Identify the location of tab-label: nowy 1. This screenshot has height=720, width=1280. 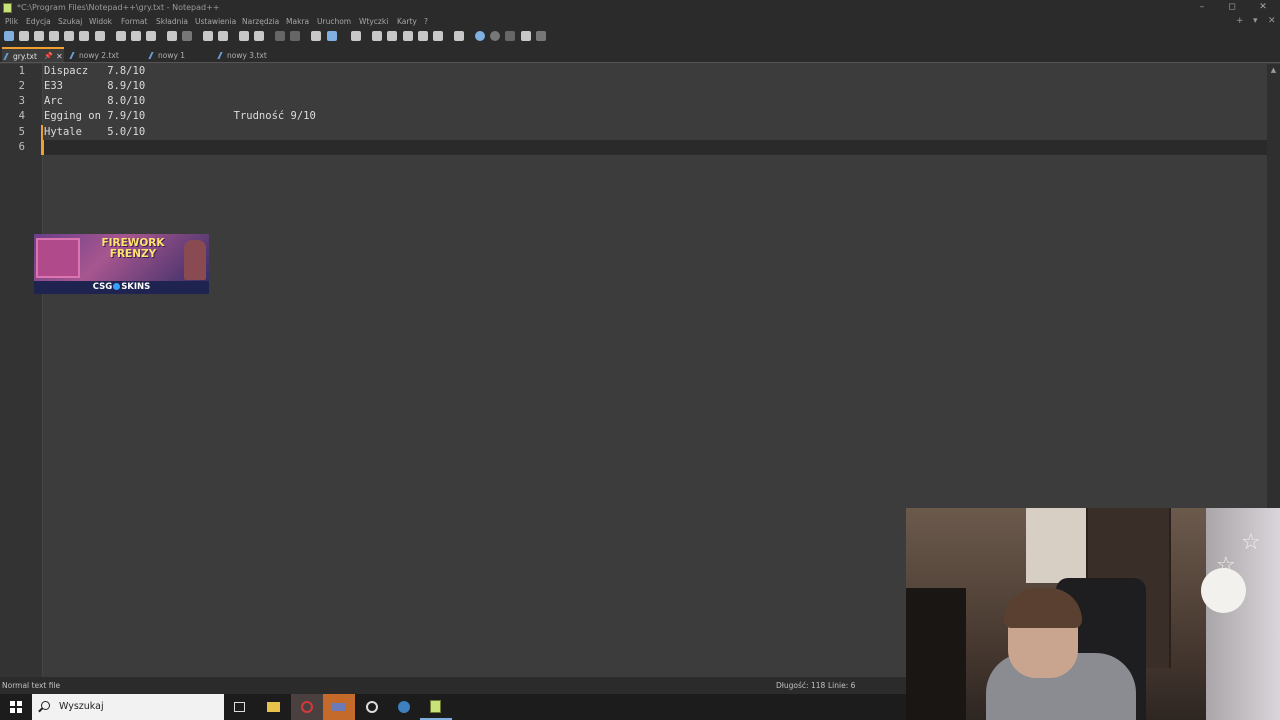
(172, 55).